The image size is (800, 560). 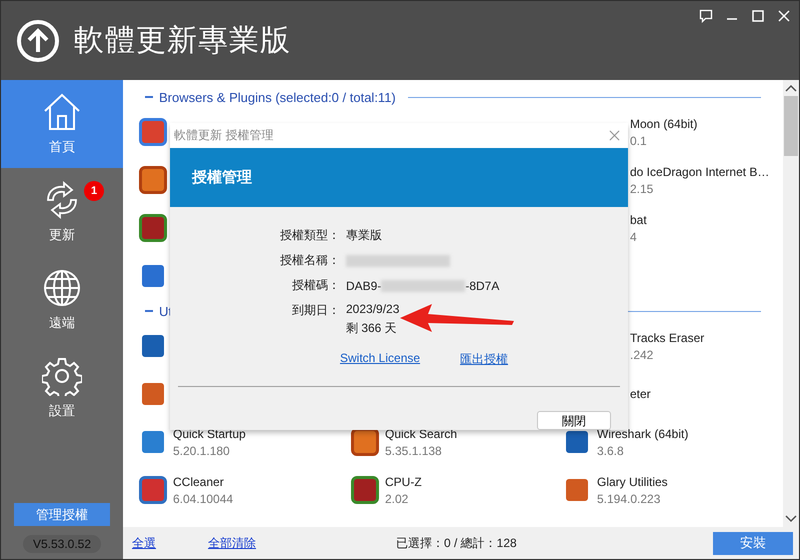 What do you see at coordinates (456, 543) in the screenshot?
I see `selection-summary: 已選擇：0 / 總計：128` at bounding box center [456, 543].